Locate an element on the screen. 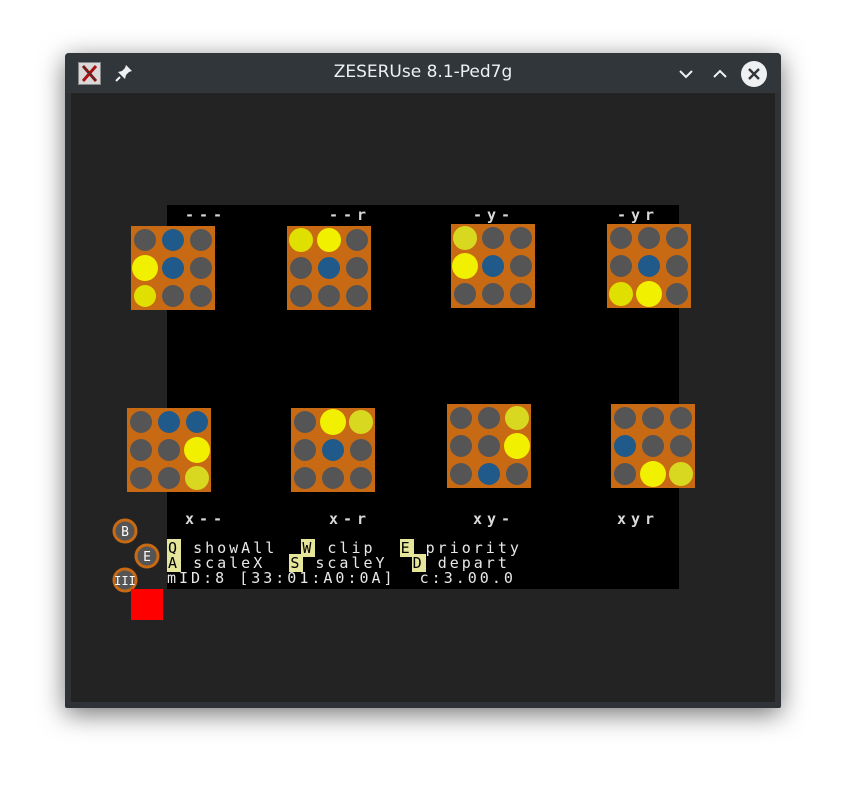 The width and height of the screenshot is (846, 785). title-bar: ZESERUse 8.1-Ped7g is located at coordinates (423, 73).